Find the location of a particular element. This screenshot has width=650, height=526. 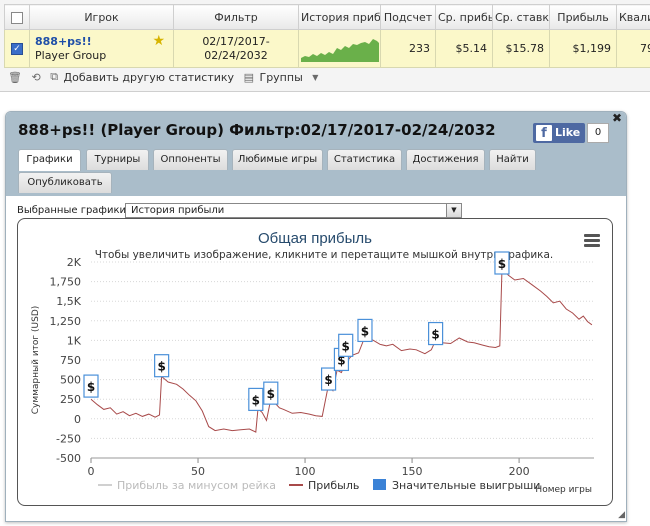

y-tick-label: 500 is located at coordinates (70, 380).